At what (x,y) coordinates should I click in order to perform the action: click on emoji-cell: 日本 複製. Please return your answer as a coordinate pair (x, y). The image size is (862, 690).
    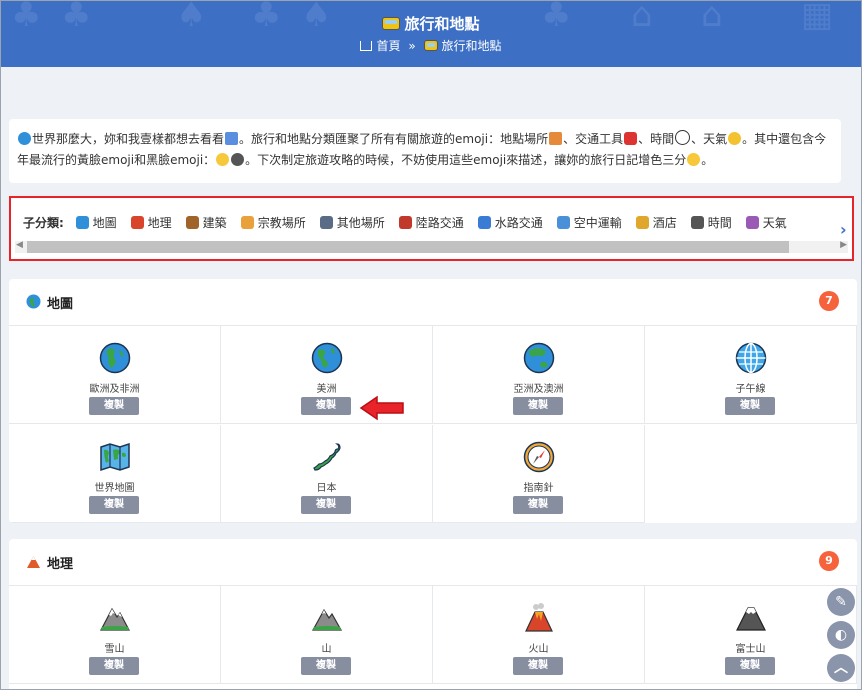
    Looking at the image, I should click on (327, 474).